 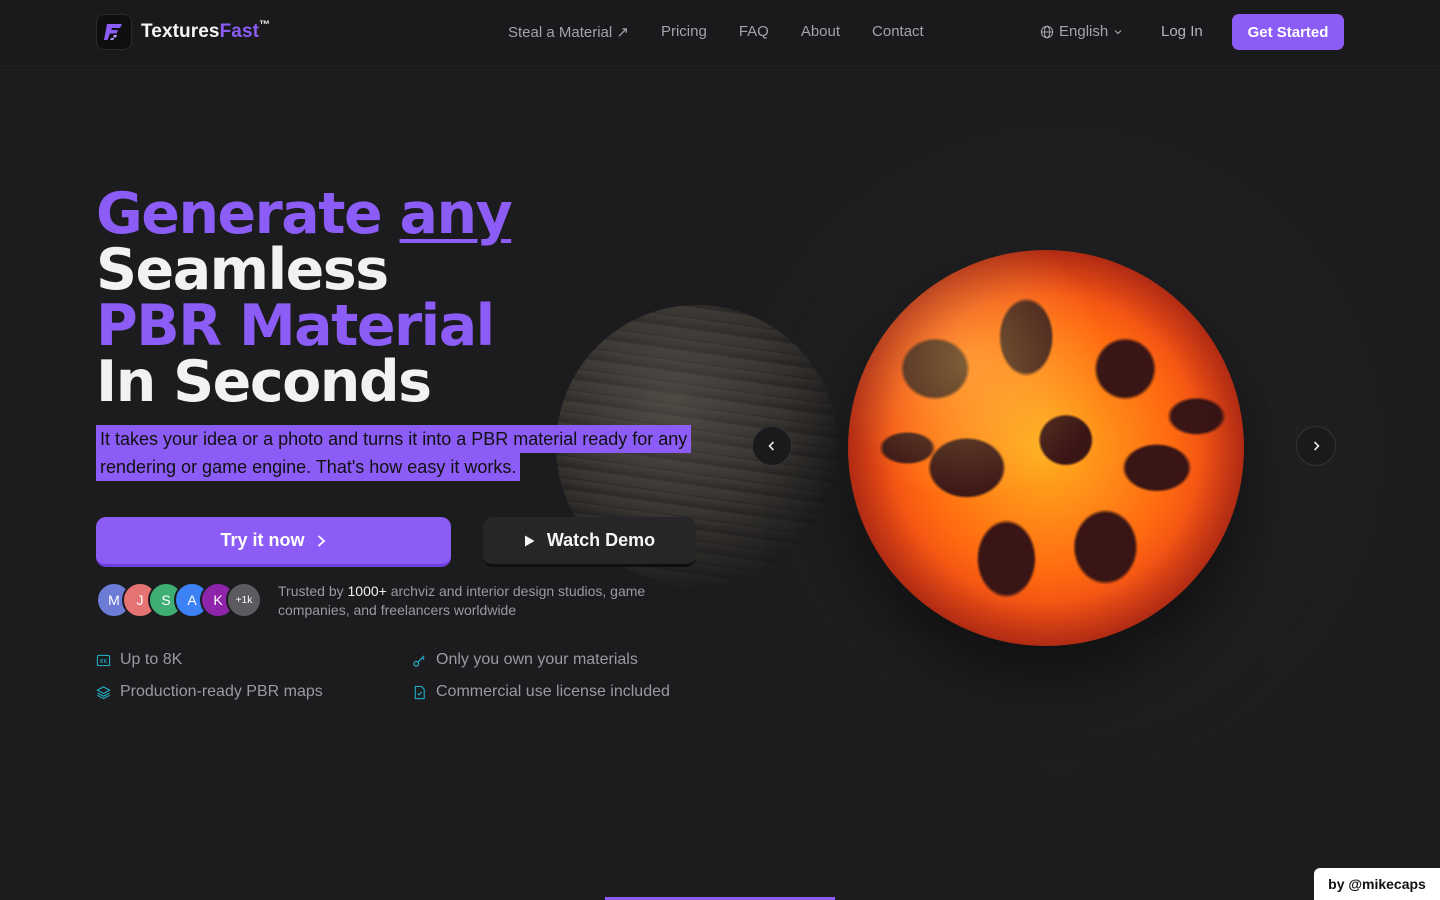 What do you see at coordinates (179, 600) in the screenshot?
I see `customer-avatars: M J S A K +1k` at bounding box center [179, 600].